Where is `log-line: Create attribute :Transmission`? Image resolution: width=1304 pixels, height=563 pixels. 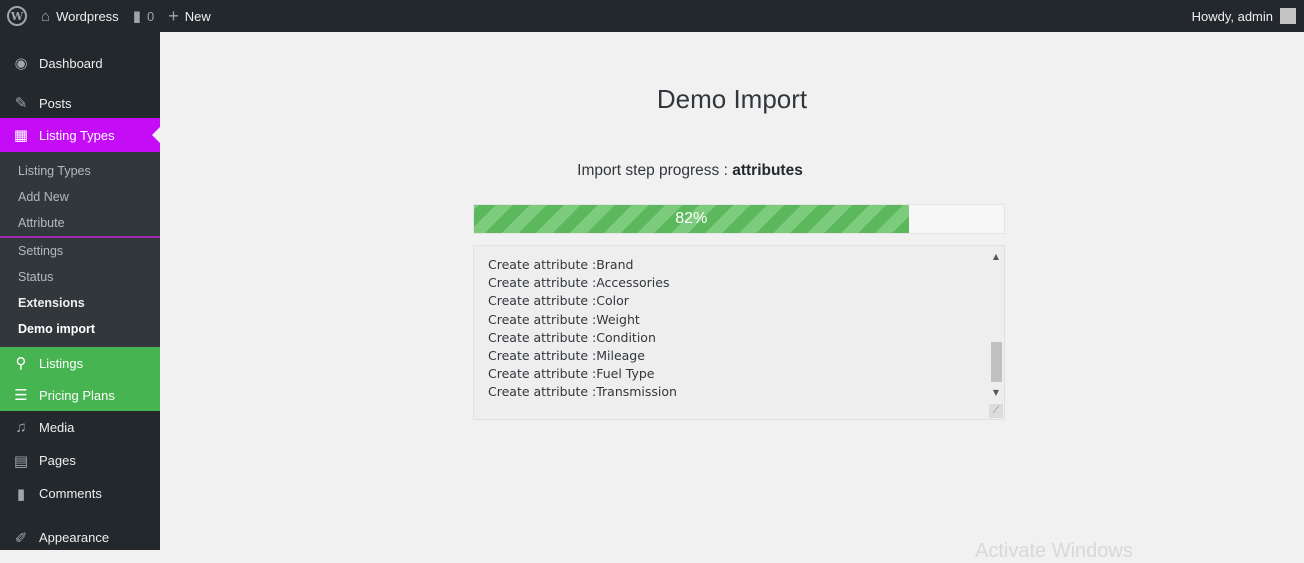 log-line: Create attribute :Transmission is located at coordinates (582, 392).